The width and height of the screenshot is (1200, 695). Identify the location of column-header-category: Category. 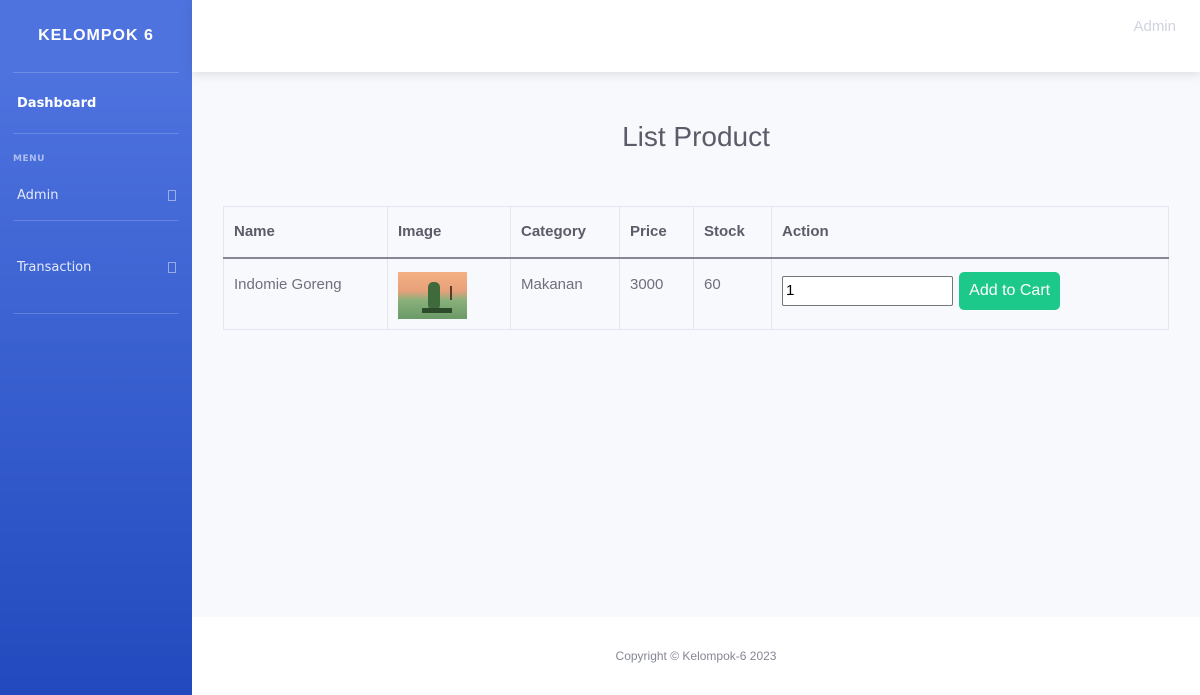
(565, 232).